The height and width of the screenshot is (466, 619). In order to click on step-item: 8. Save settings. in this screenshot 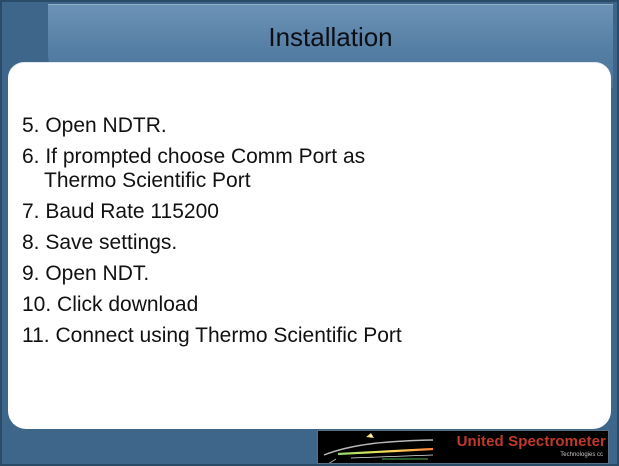, I will do `click(100, 242)`.